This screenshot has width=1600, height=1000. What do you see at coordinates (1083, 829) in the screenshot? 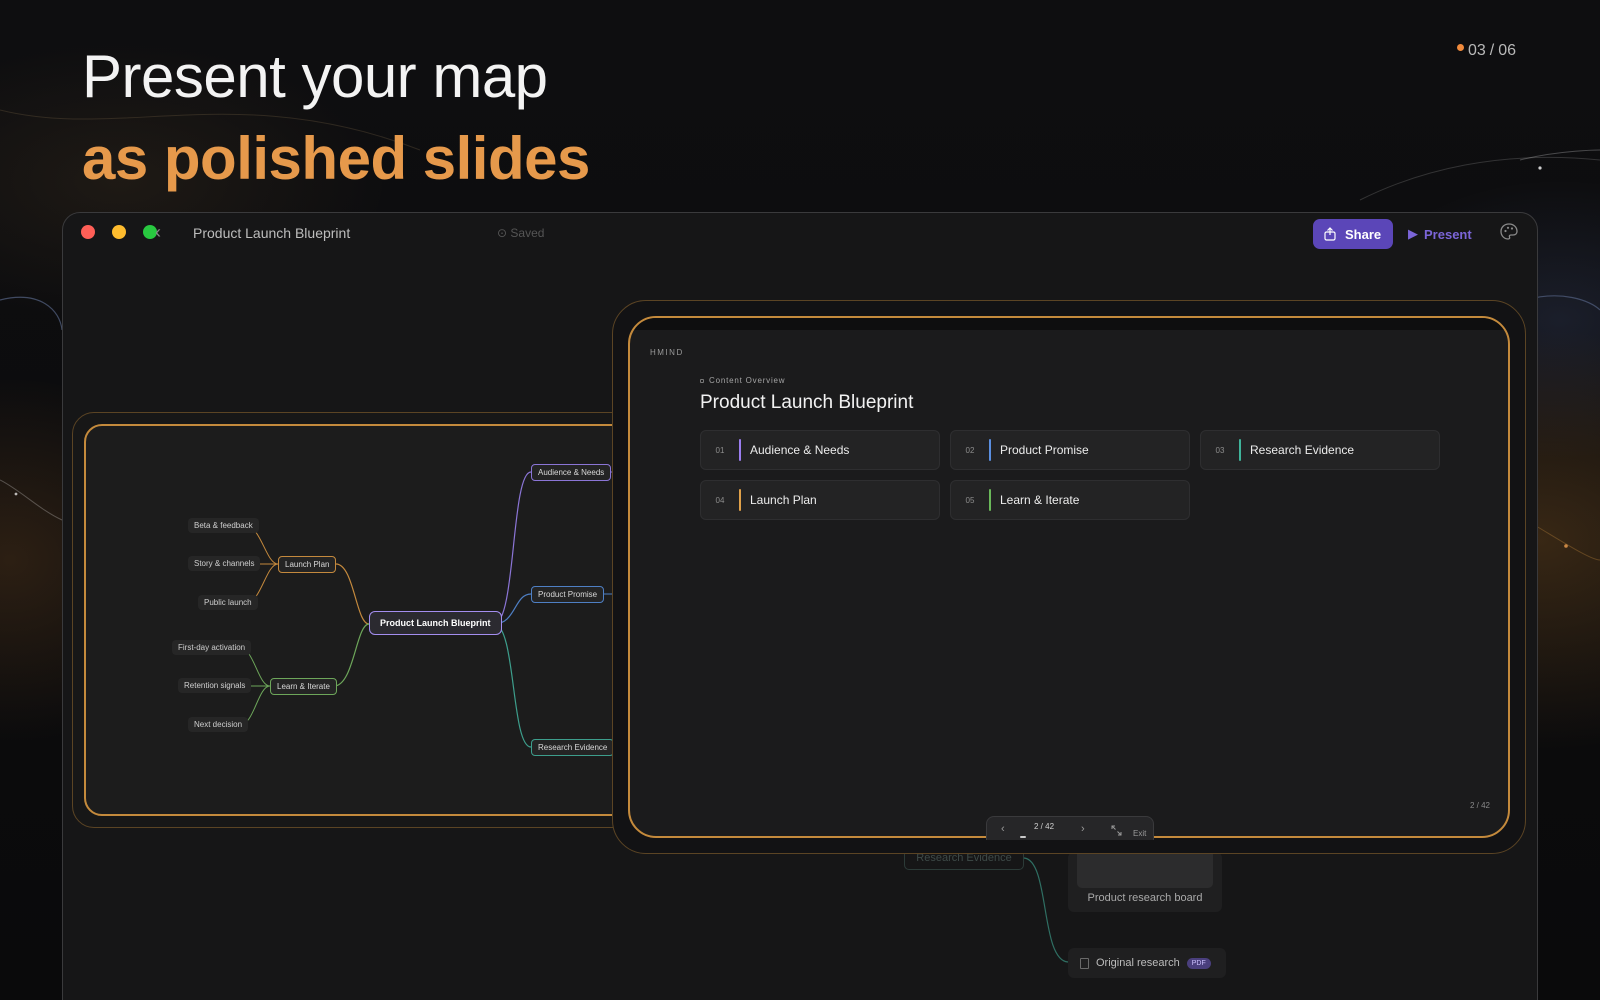
I see `next-slide-button: ›` at bounding box center [1083, 829].